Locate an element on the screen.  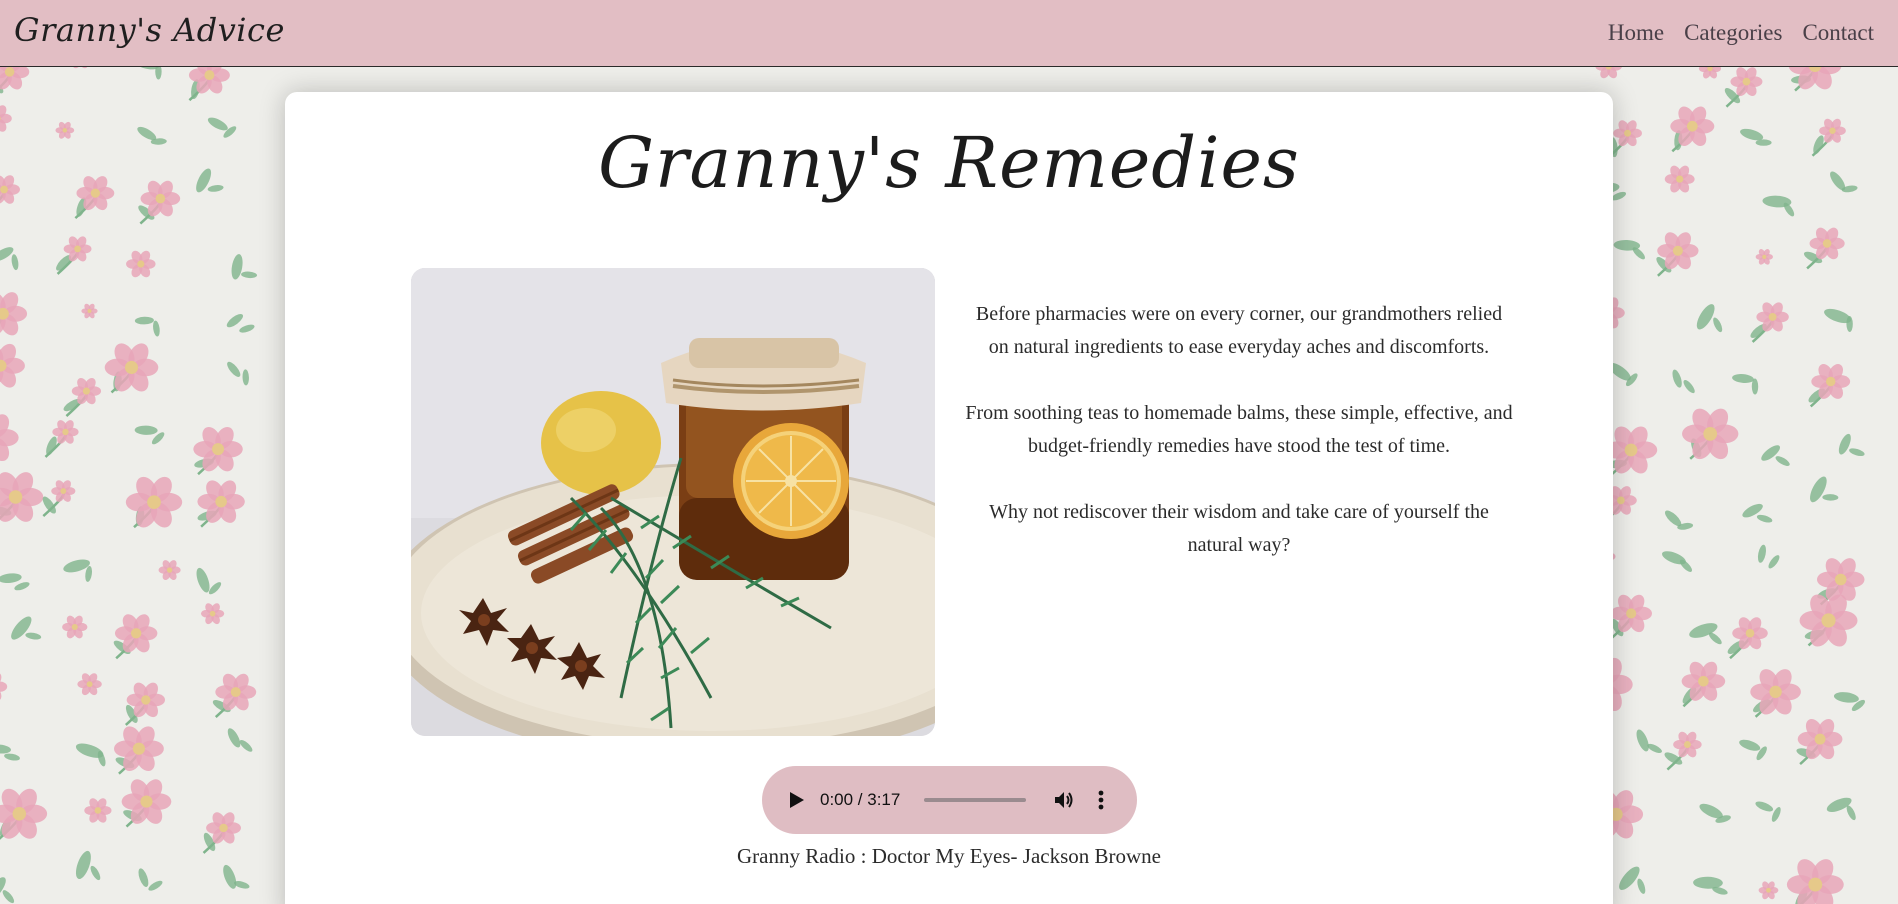
volume-icon is located at coordinates (1064, 800).